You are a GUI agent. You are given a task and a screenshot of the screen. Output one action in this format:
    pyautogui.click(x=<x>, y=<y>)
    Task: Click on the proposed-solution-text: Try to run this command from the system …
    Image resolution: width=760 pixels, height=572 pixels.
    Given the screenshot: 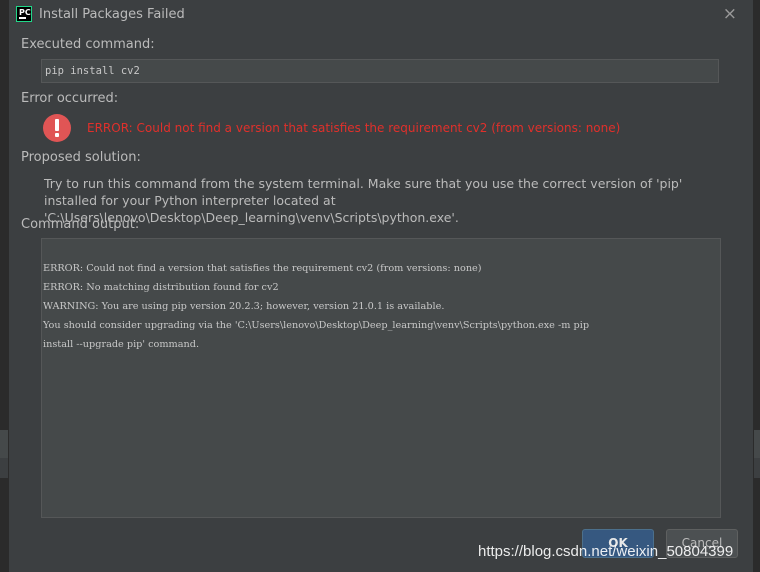 What is the action you would take?
    pyautogui.click(x=363, y=200)
    